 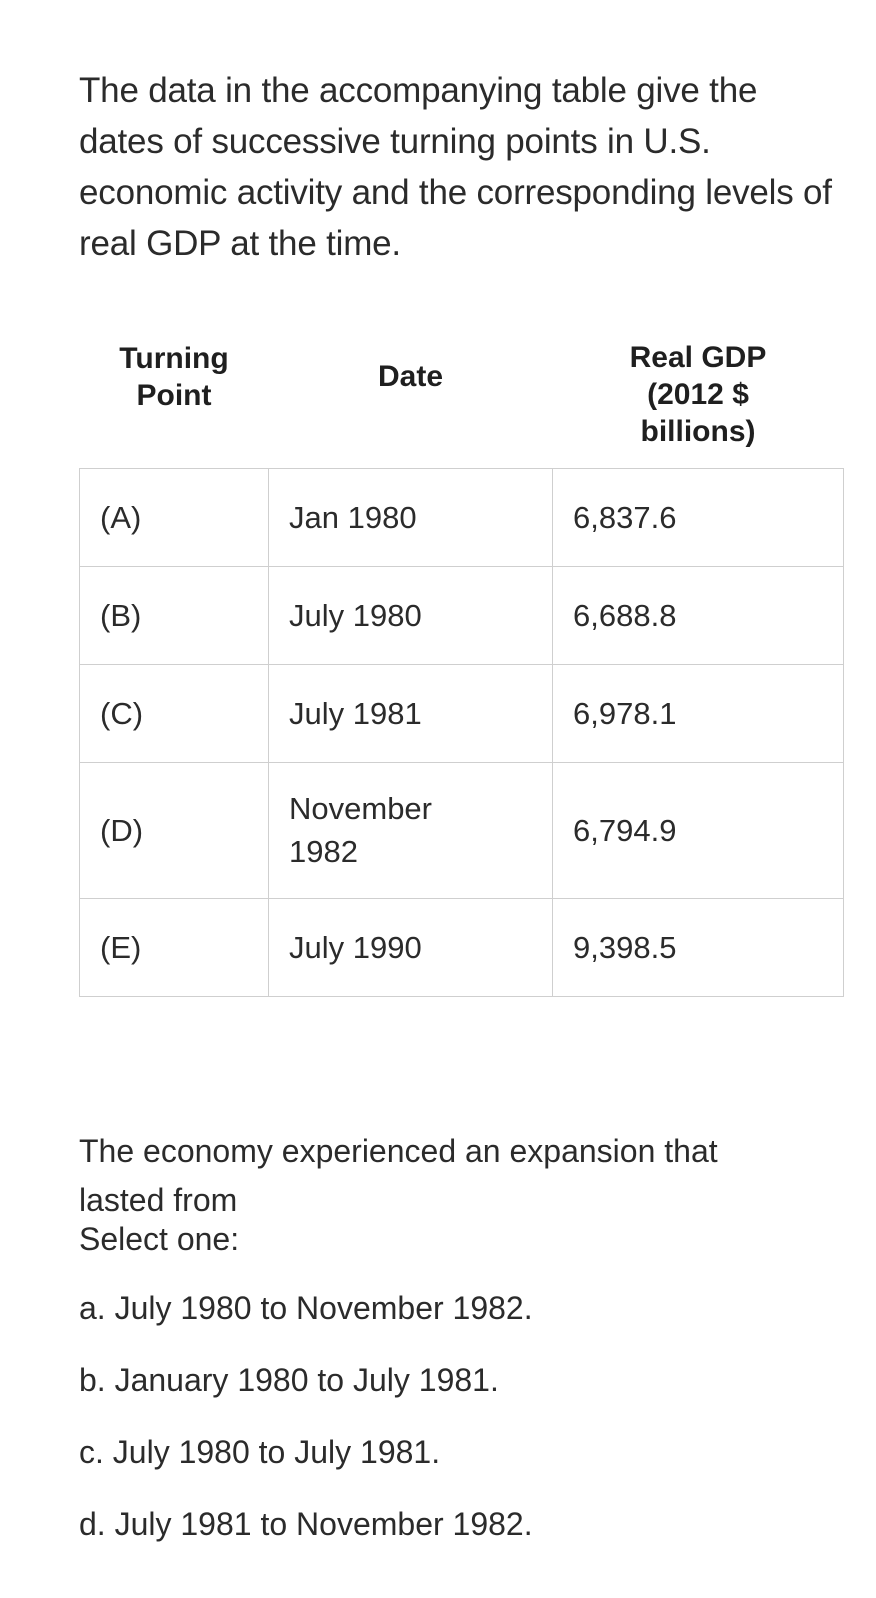 What do you see at coordinates (698, 431) in the screenshot?
I see `real-gdp-header-line-3: billions)` at bounding box center [698, 431].